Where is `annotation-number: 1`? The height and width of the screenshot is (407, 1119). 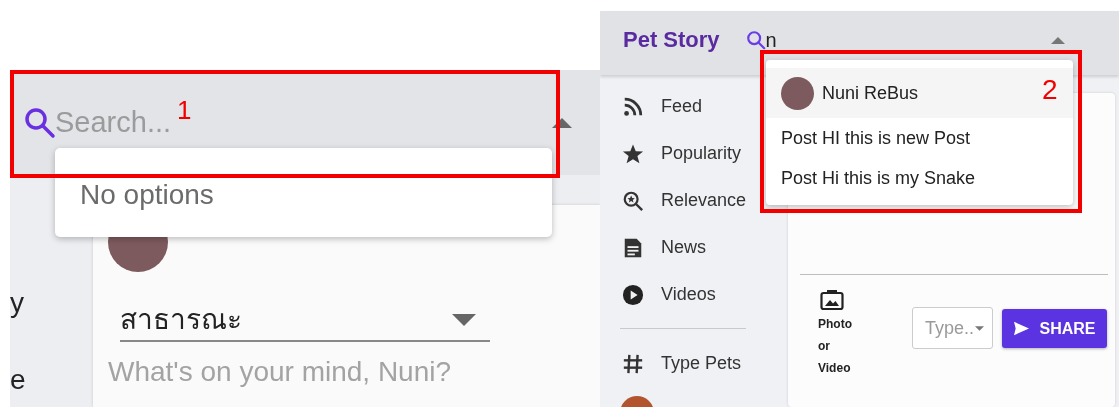 annotation-number: 1 is located at coordinates (184, 110).